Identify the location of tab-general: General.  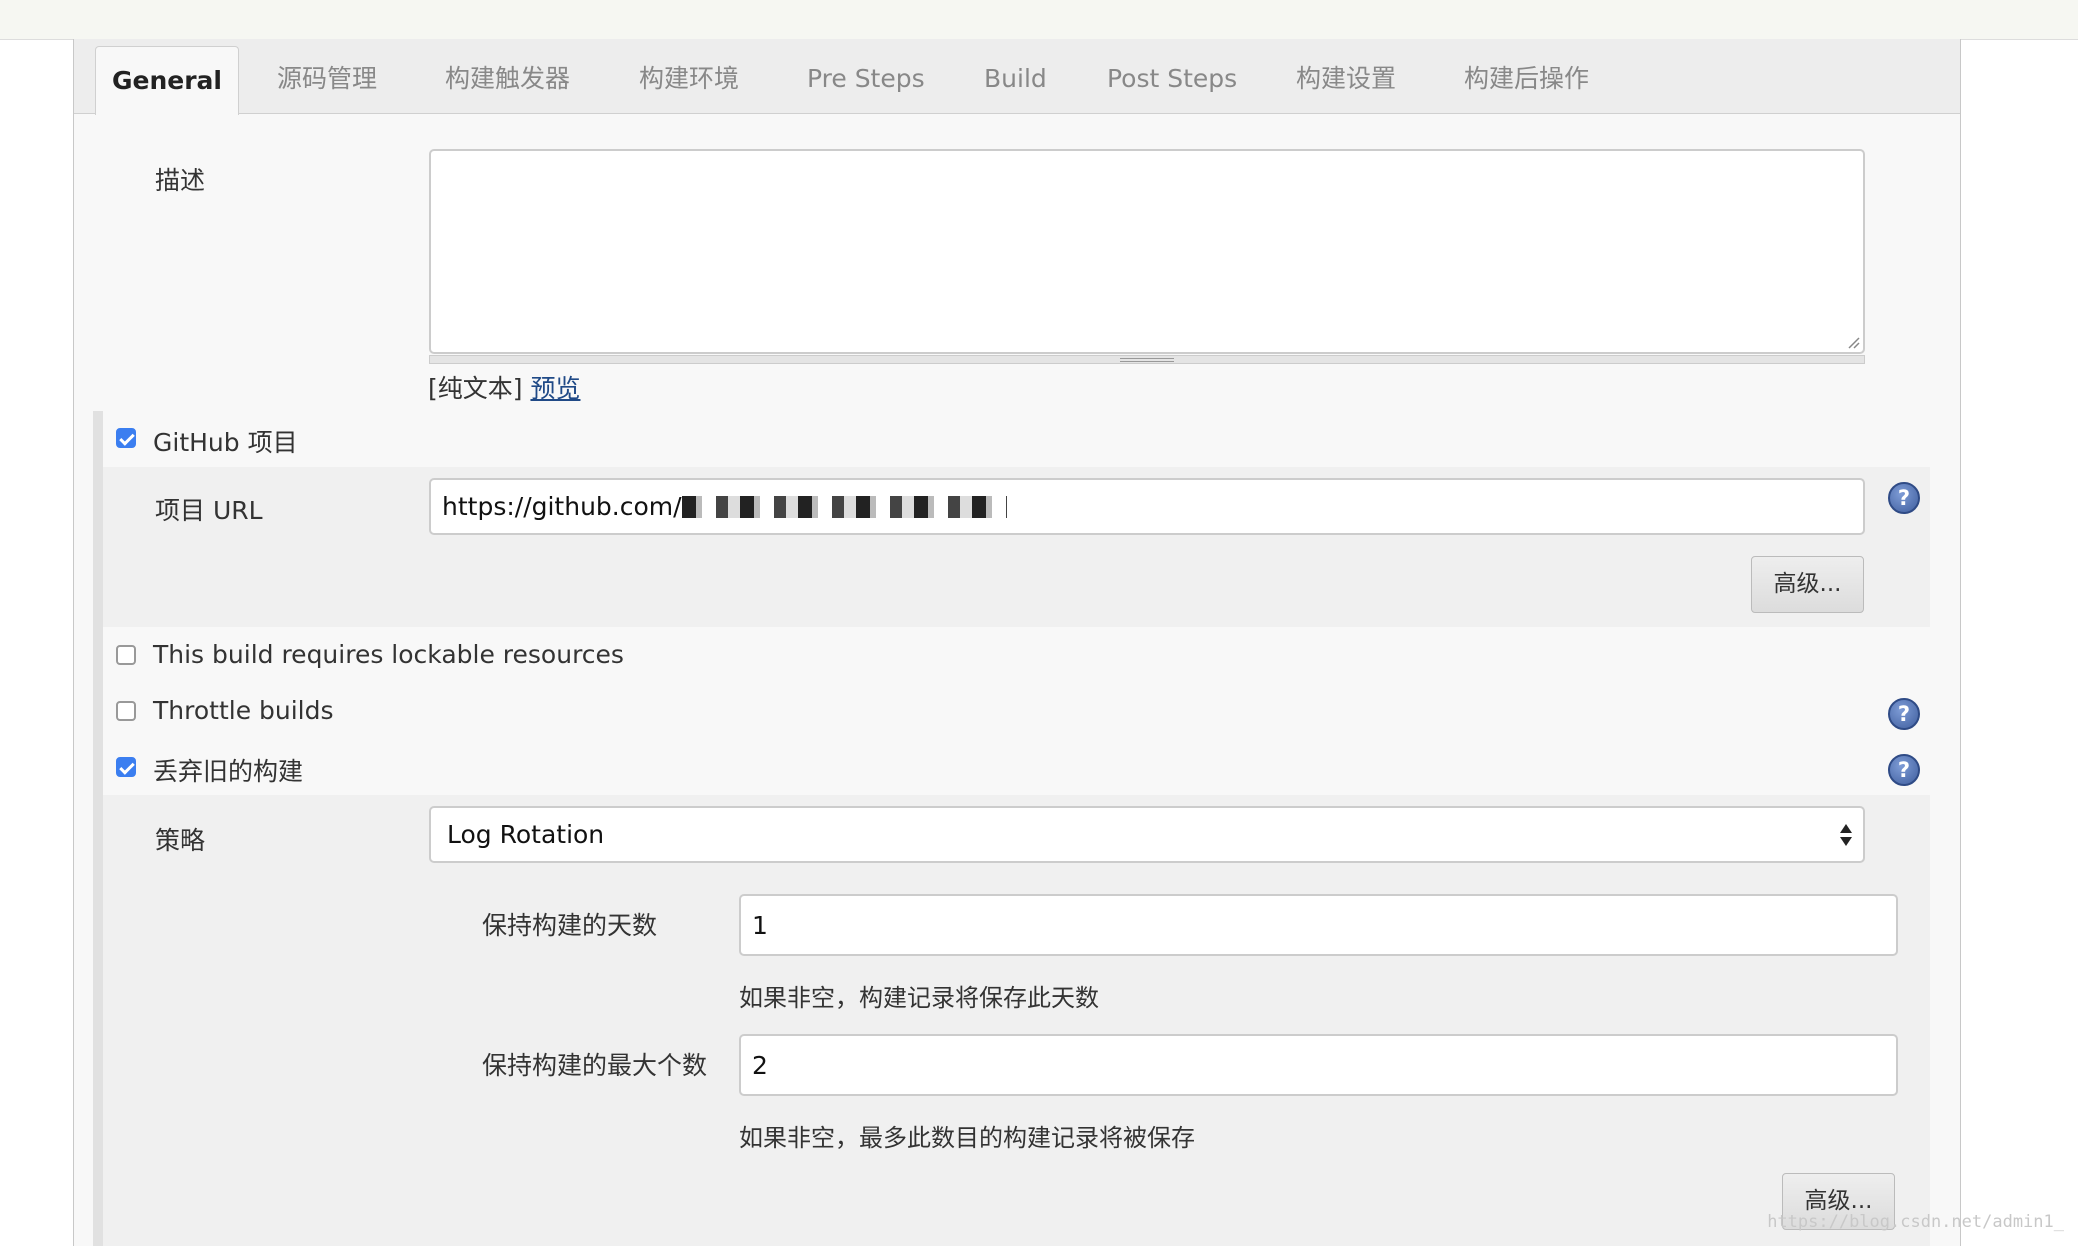
(167, 80).